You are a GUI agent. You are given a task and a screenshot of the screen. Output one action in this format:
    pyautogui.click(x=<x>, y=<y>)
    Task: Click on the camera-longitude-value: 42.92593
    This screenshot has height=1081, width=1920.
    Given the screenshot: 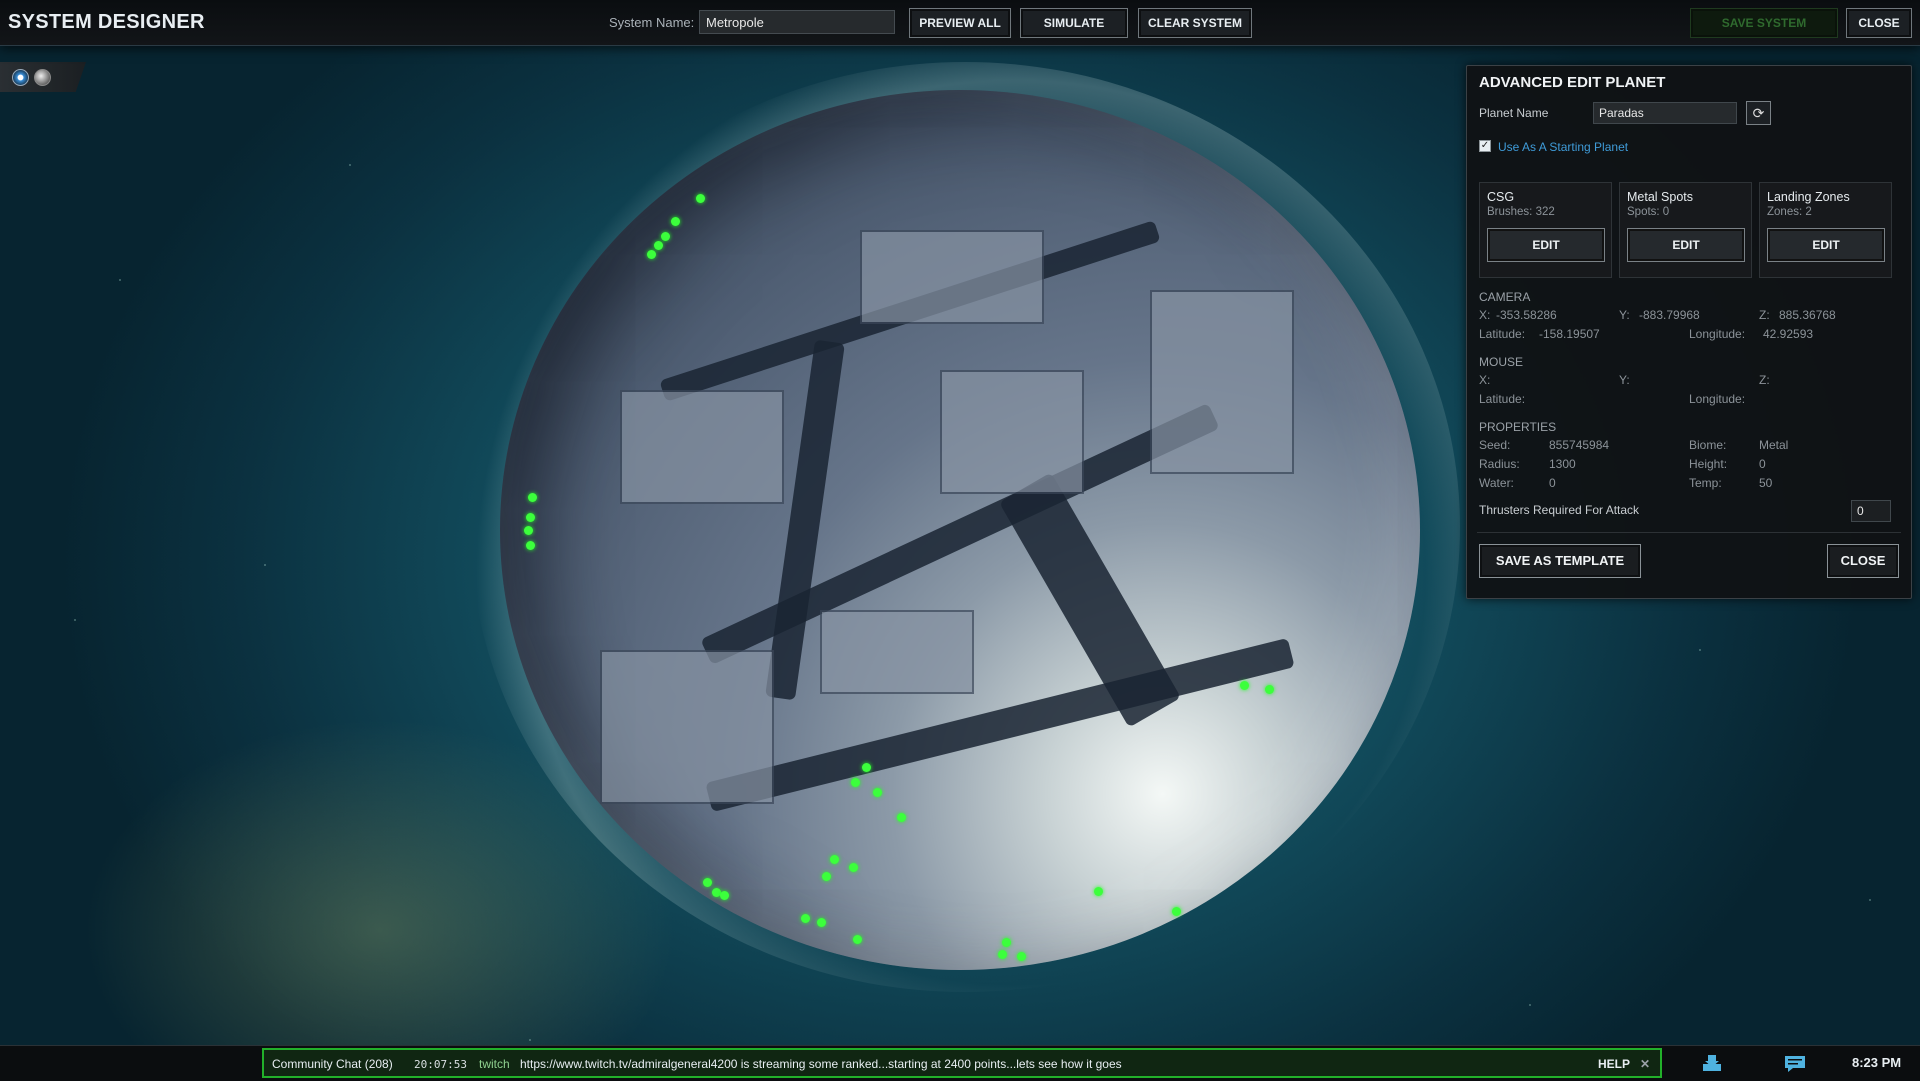 What is the action you would take?
    pyautogui.click(x=1788, y=334)
    